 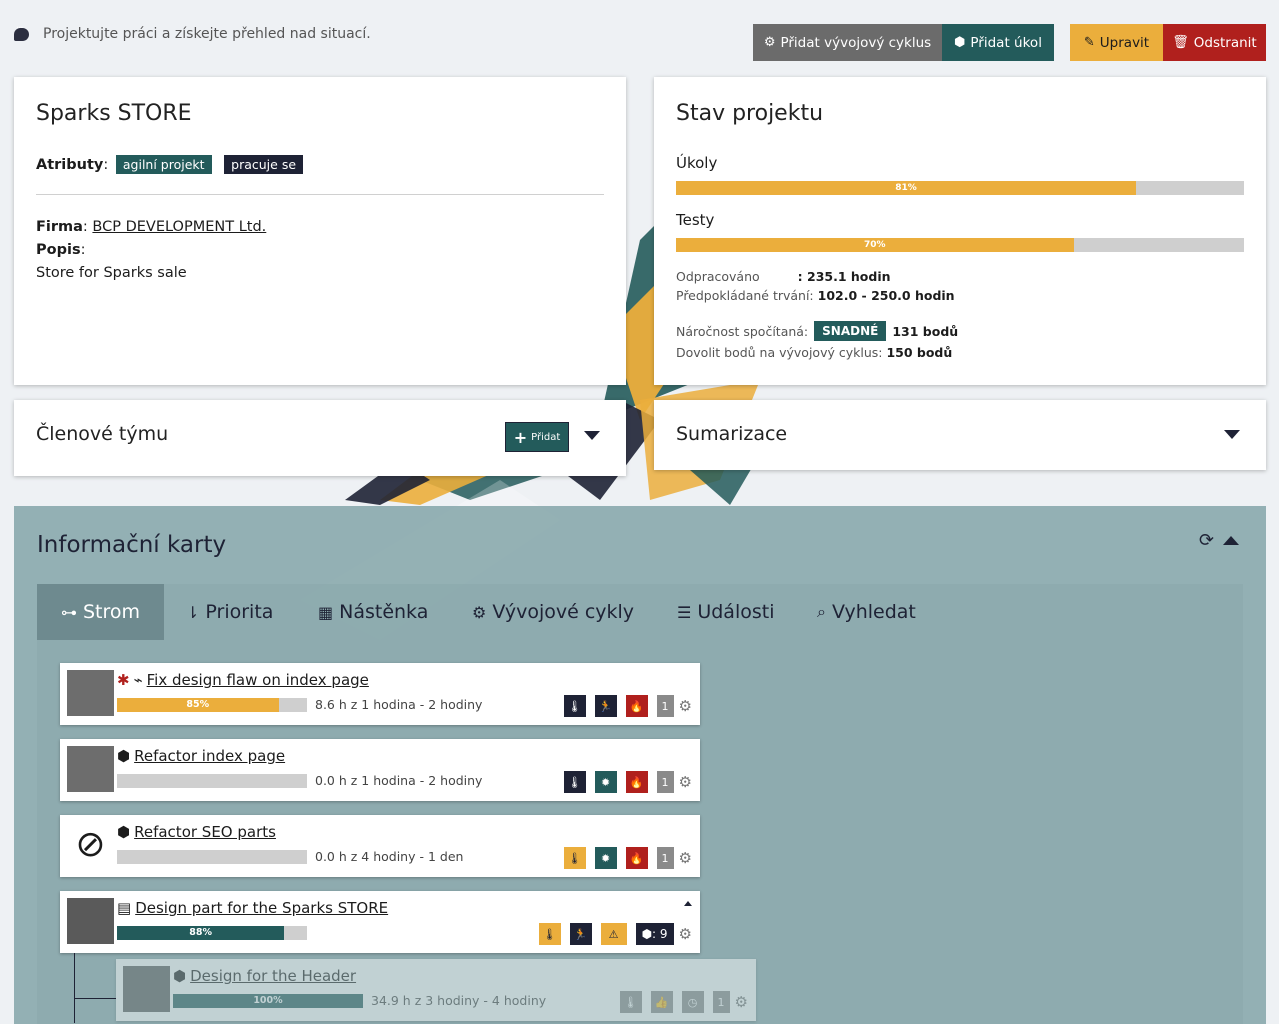 I want to click on difficulty-row: Náročnost spočítaná: SNADNÉ 131 bodů, so click(x=817, y=331).